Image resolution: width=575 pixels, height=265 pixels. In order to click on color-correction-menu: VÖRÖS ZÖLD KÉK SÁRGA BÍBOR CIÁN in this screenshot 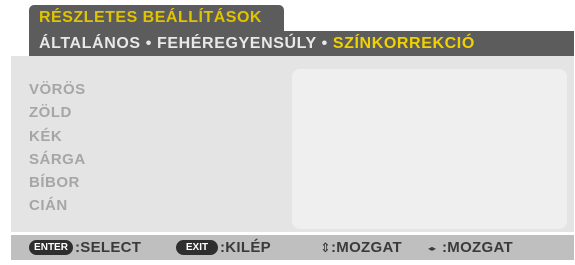, I will do `click(57, 150)`.